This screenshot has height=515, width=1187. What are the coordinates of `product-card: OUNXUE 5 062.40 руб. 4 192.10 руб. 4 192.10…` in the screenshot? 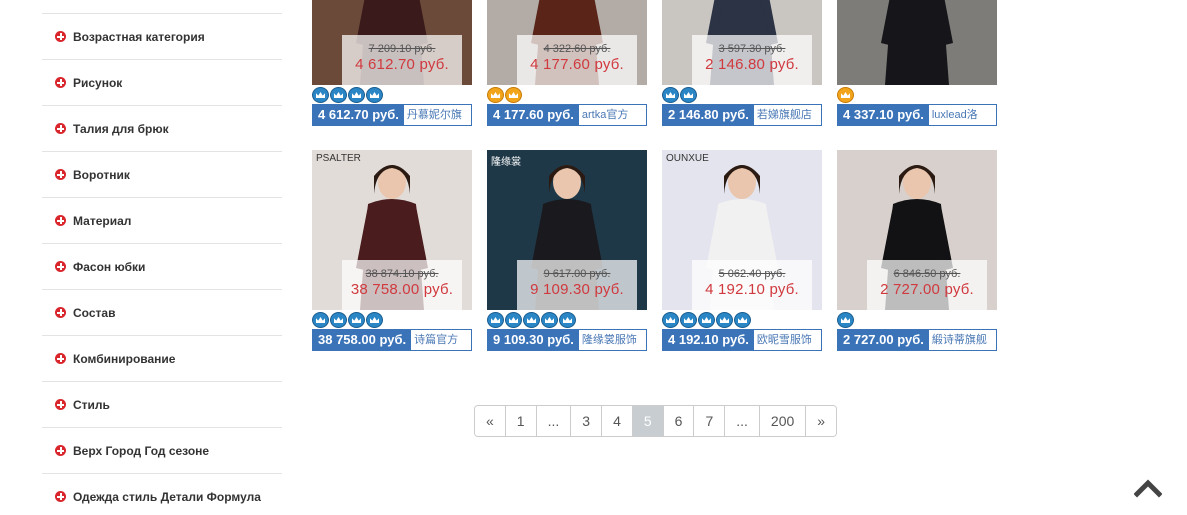 It's located at (742, 250).